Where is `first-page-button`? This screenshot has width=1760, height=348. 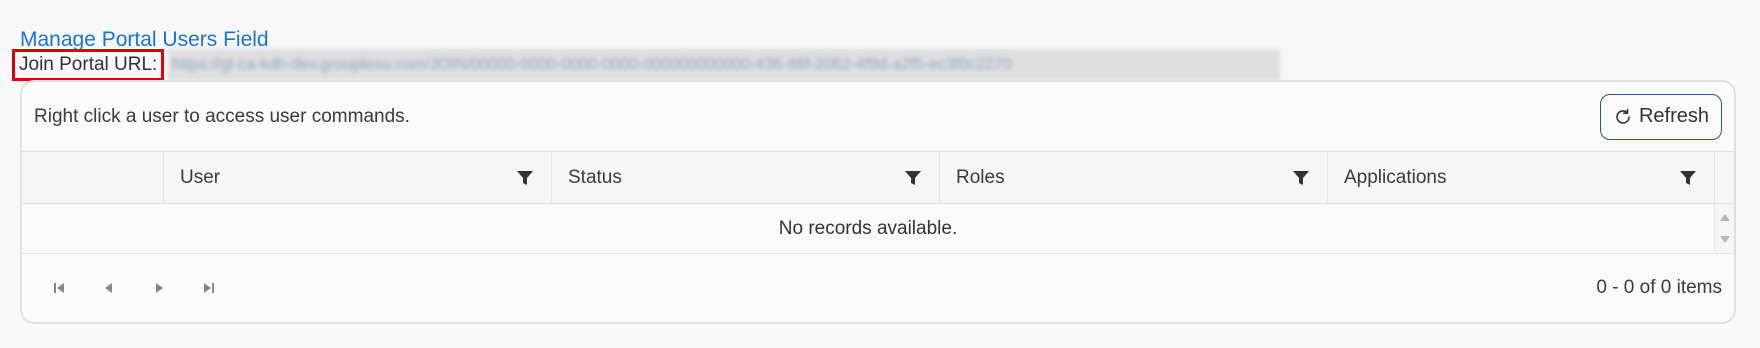
first-page-button is located at coordinates (59, 288).